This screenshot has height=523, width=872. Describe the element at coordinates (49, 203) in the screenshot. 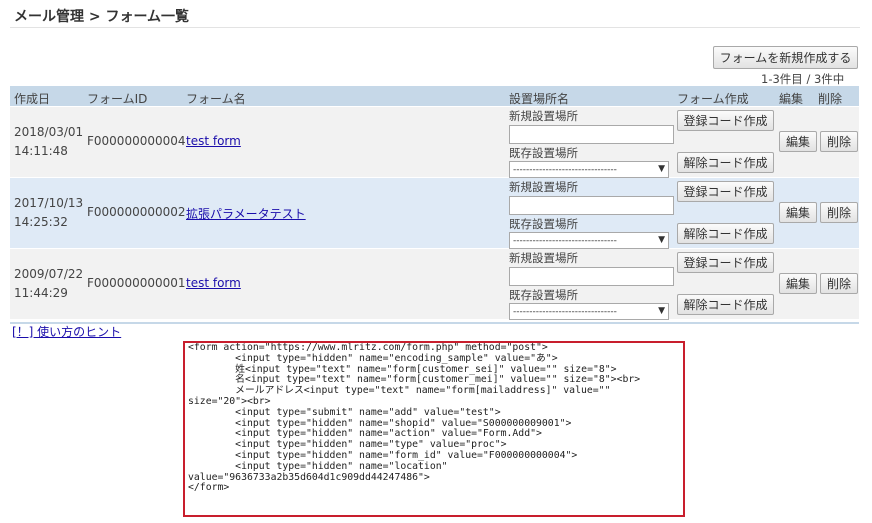

I see `created-date-day: 2017/10/13` at that location.